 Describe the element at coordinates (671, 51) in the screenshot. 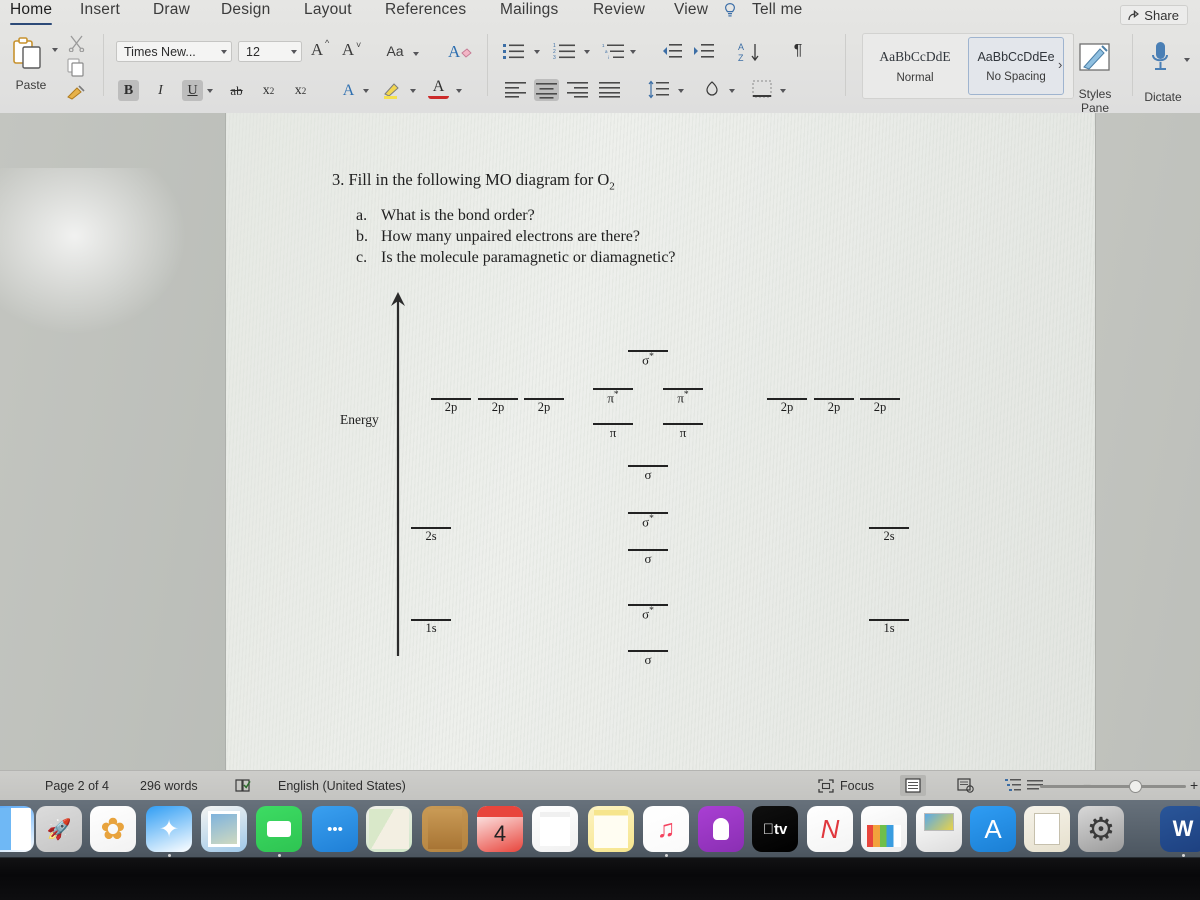

I see `decrease-indent-icon` at that location.